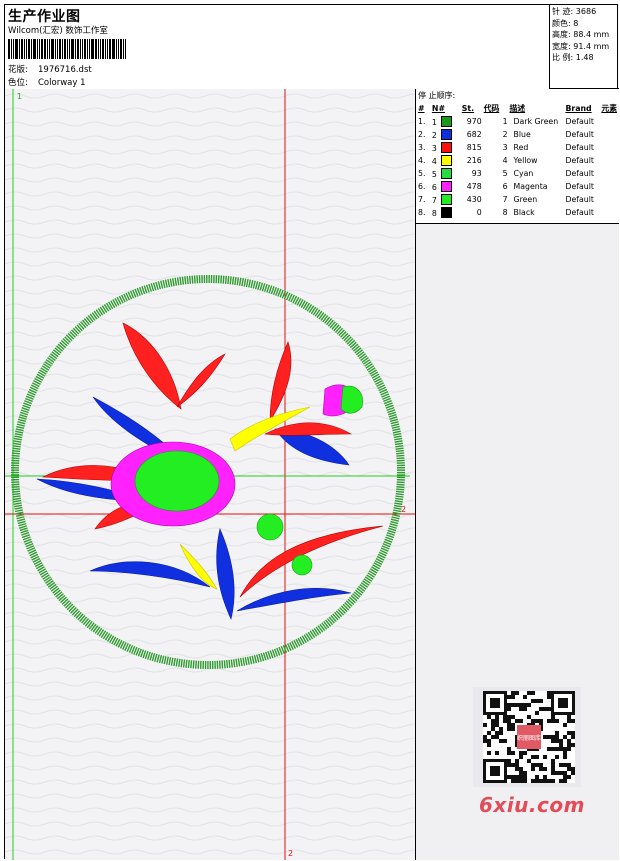 This screenshot has height=861, width=620. What do you see at coordinates (422, 121) in the screenshot?
I see `row-index: 1.` at bounding box center [422, 121].